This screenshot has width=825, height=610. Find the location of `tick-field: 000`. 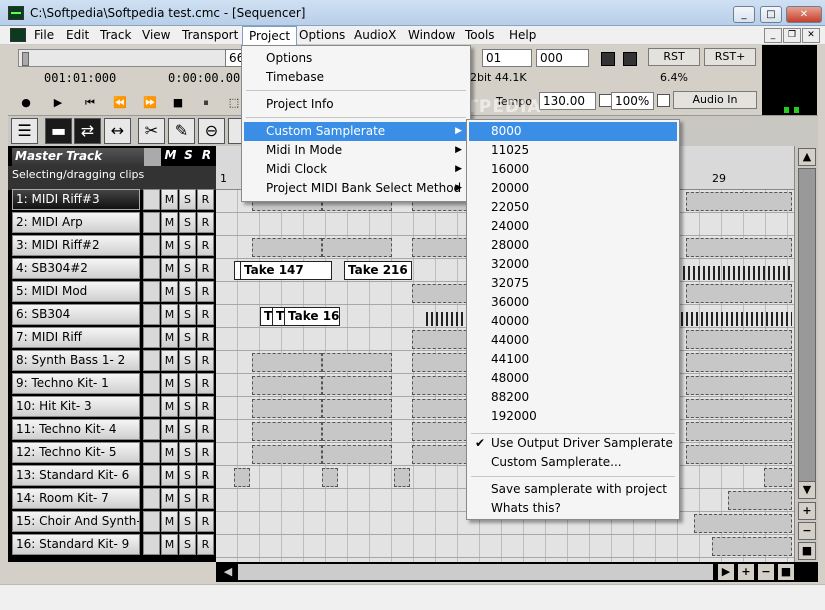

tick-field: 000 is located at coordinates (562, 58).